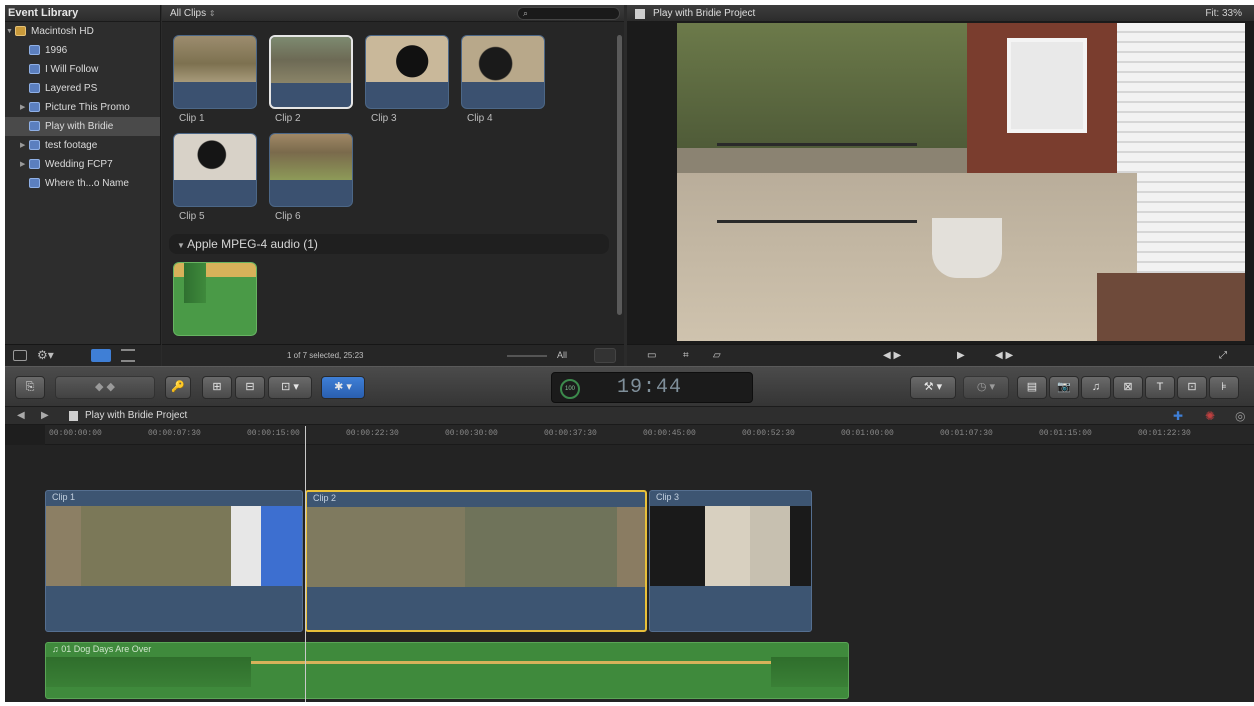 The image size is (1254, 706). I want to click on library-item: Play with Bridie, so click(82, 126).